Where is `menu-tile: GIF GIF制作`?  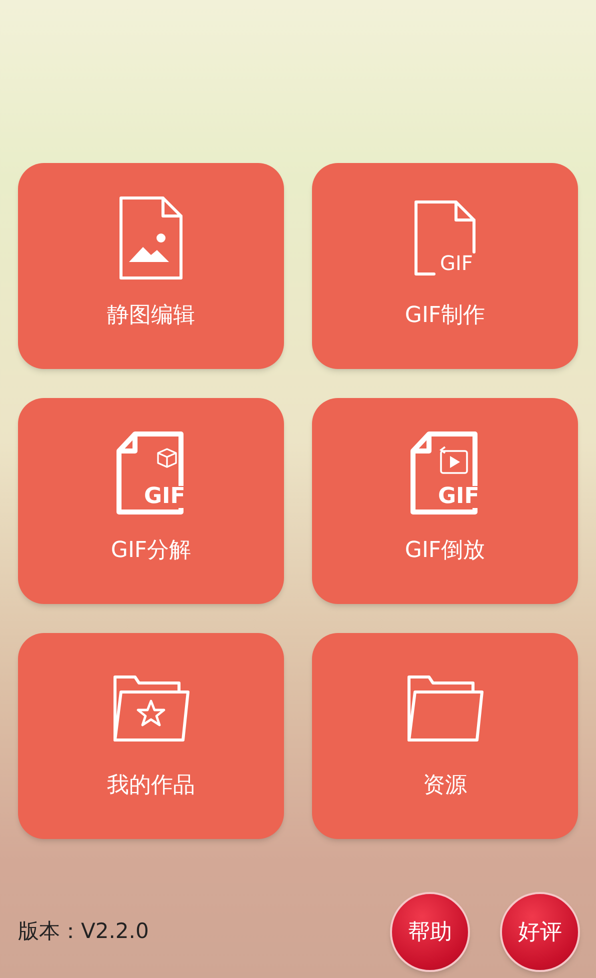
menu-tile: GIF GIF制作 is located at coordinates (445, 266).